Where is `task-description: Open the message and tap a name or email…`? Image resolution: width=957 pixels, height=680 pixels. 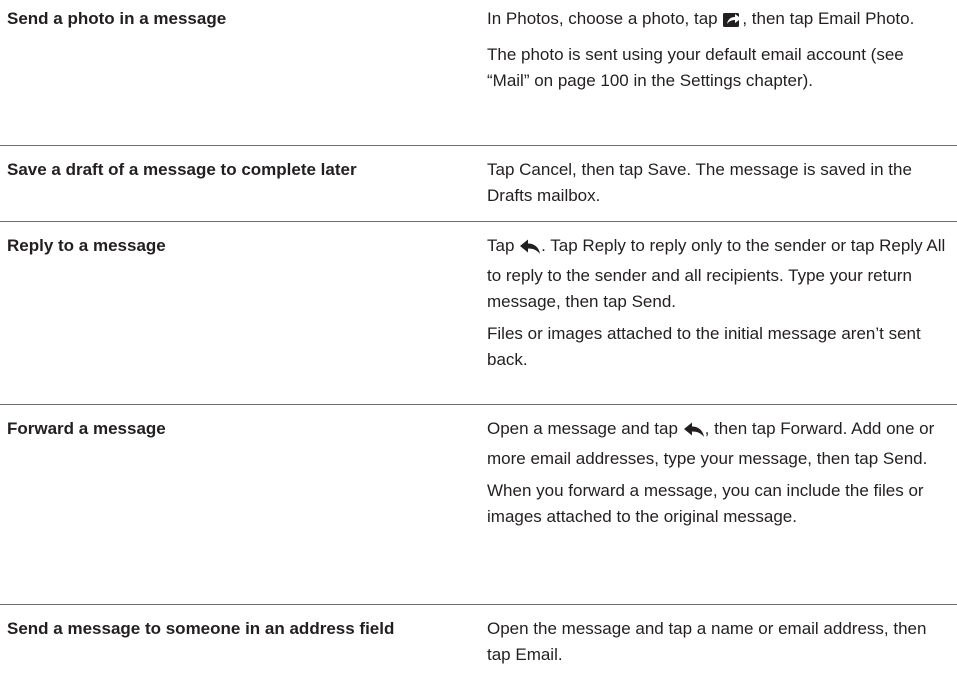 task-description: Open the message and tap a name or email… is located at coordinates (718, 642).